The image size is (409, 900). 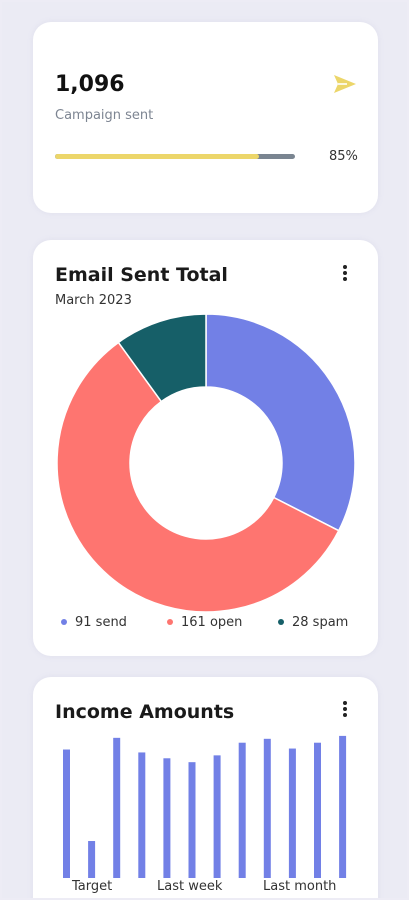 I want to click on x-label-last-month: Last month, so click(x=300, y=886).